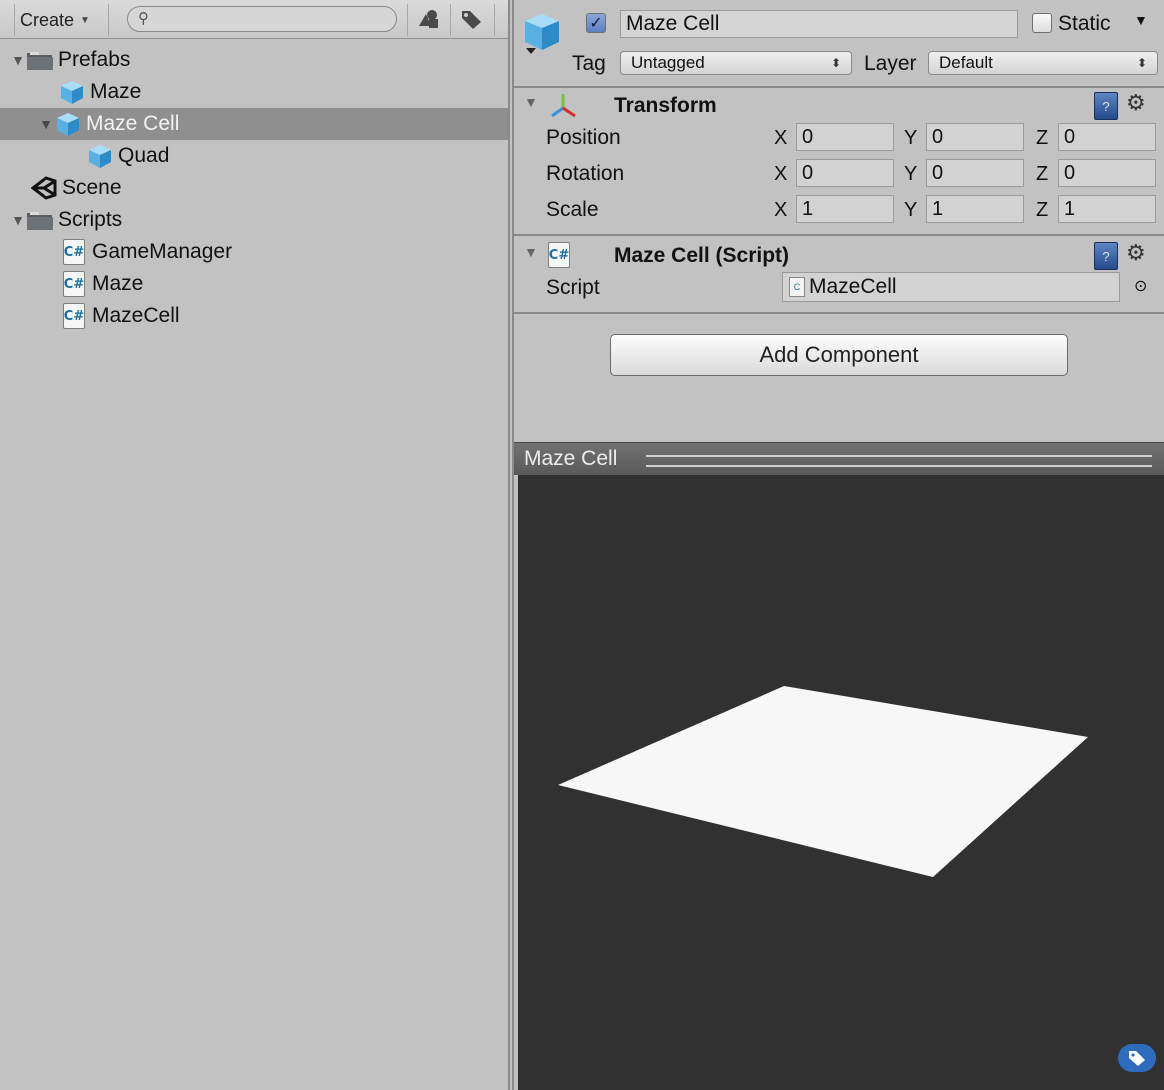 The height and width of the screenshot is (1090, 1164). What do you see at coordinates (1141, 20) in the screenshot?
I see `static-dropdown-icon: ▼` at bounding box center [1141, 20].